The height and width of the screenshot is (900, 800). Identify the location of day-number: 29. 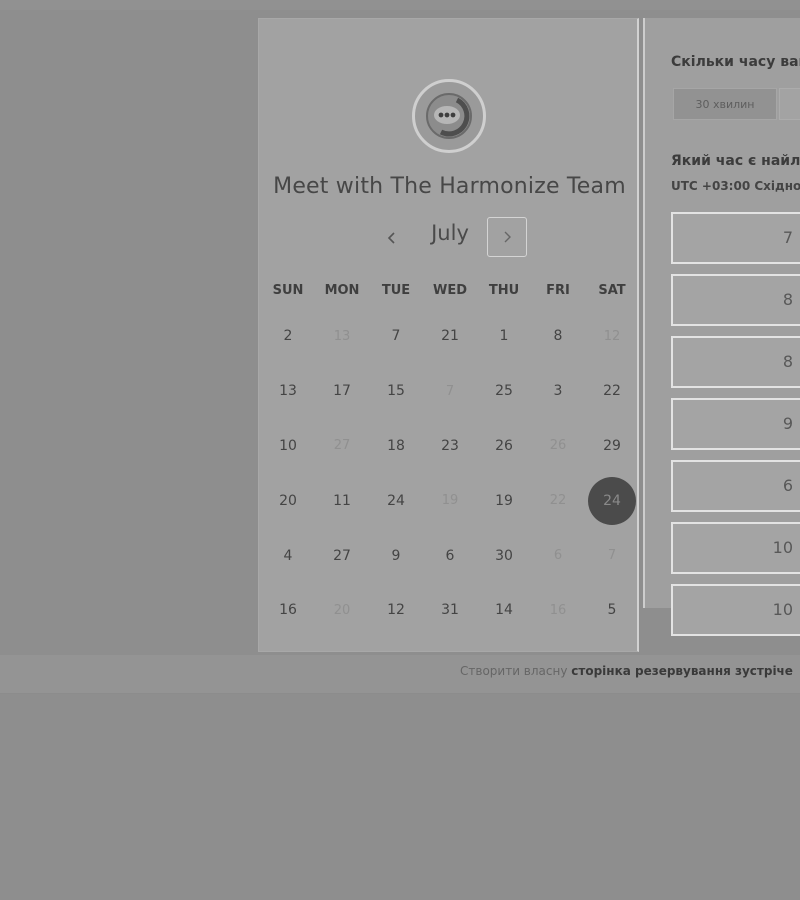
(612, 445).